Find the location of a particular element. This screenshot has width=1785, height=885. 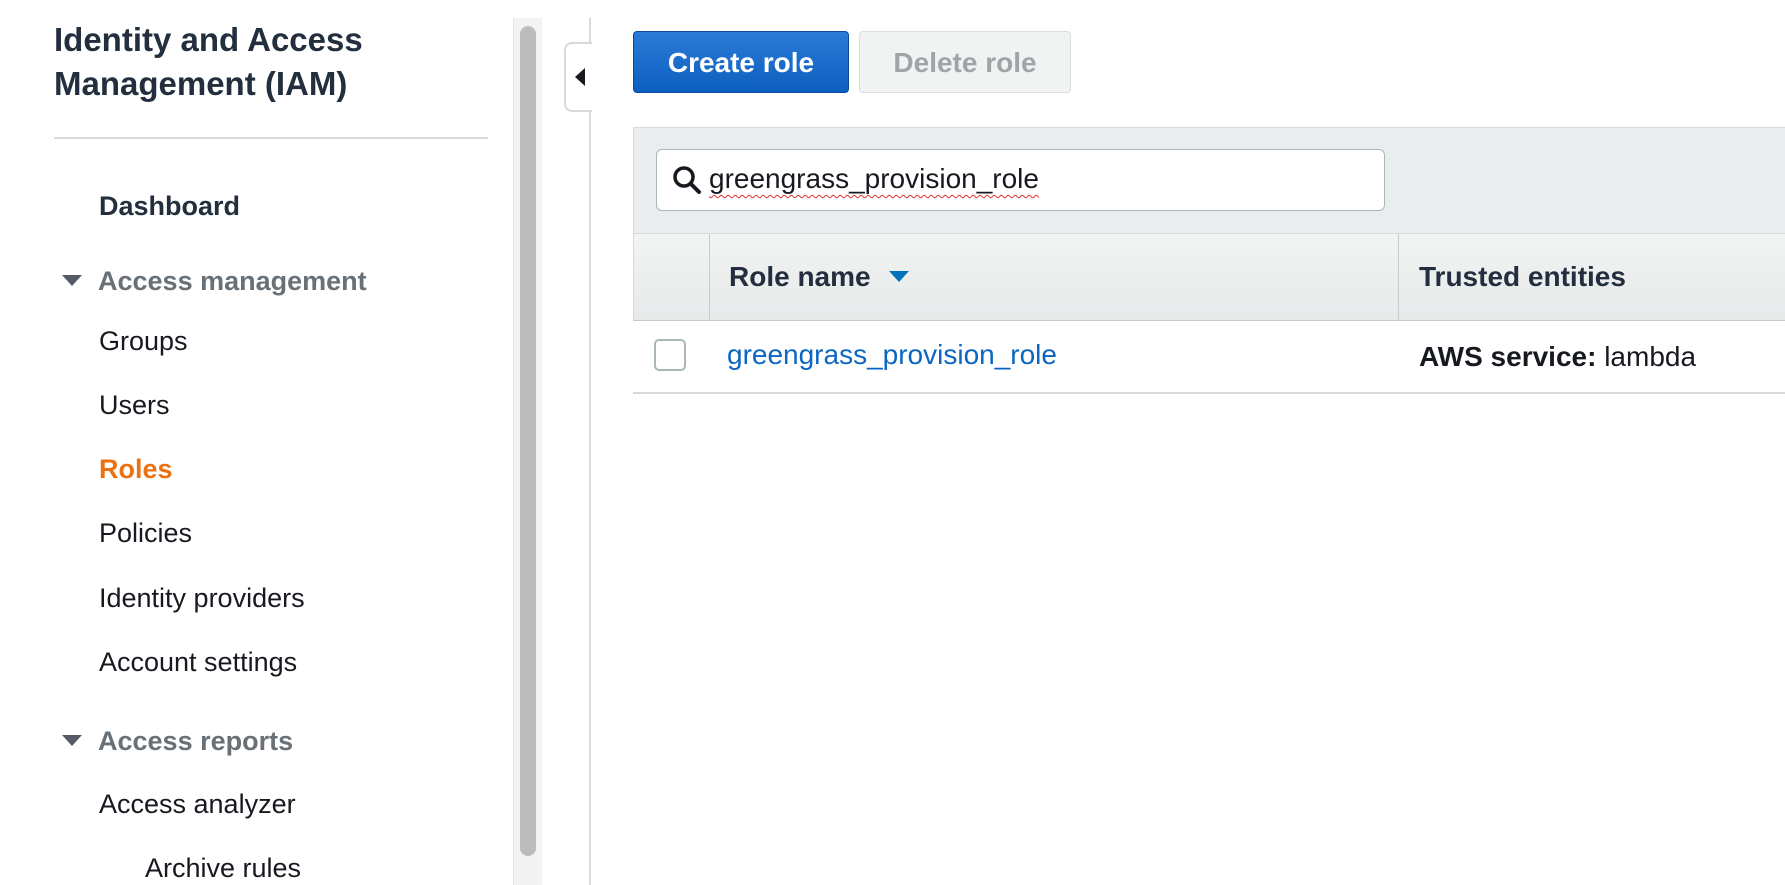

column-header-label: Role name is located at coordinates (800, 276).